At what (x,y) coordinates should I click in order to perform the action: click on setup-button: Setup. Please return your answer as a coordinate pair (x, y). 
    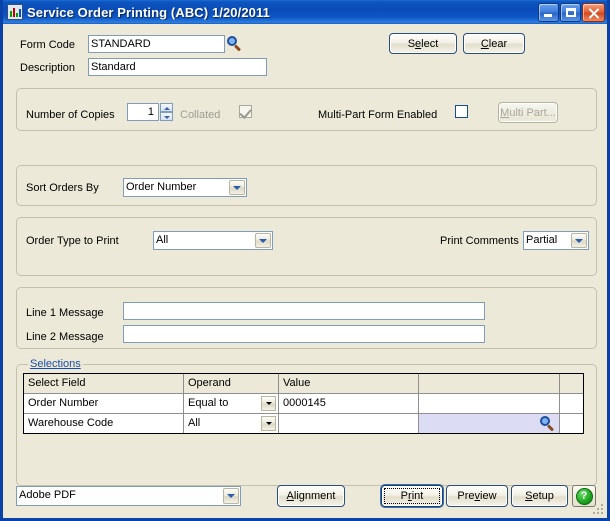
    Looking at the image, I should click on (539, 496).